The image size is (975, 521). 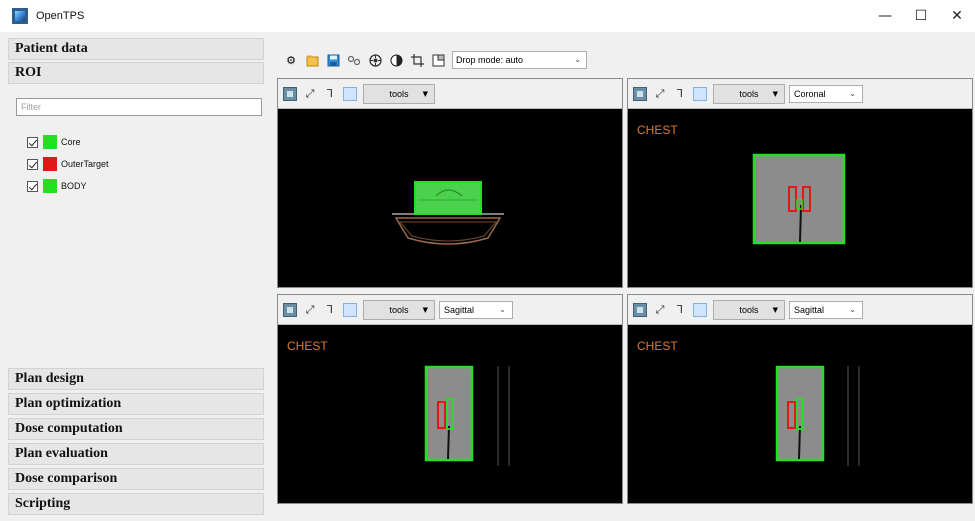 I want to click on section-plan-optimization: Plan optimization, so click(x=136, y=404).